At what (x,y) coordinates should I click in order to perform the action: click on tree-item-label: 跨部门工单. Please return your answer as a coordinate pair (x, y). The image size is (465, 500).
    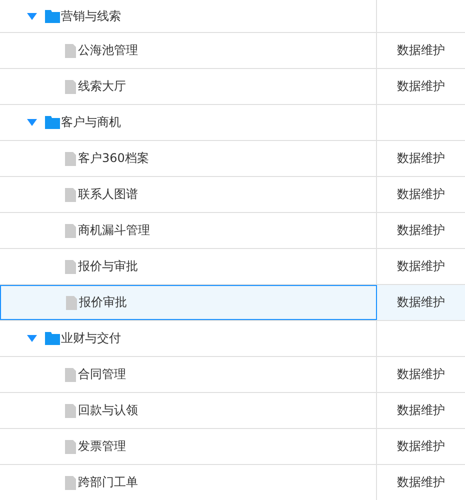
    Looking at the image, I should click on (108, 482).